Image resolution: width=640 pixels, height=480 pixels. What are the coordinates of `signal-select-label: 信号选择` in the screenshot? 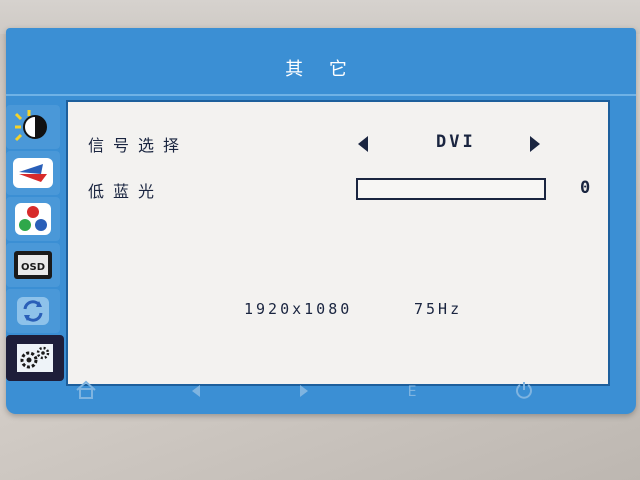 It's located at (138, 145).